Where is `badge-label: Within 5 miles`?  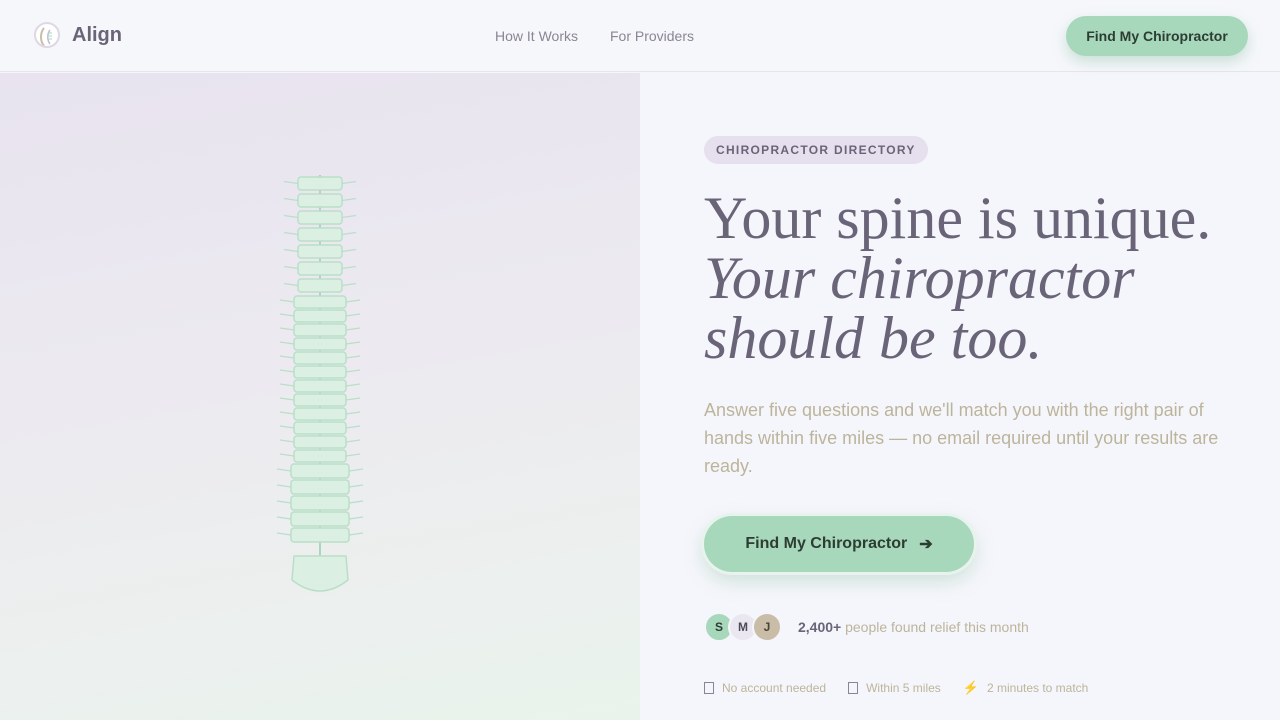
badge-label: Within 5 miles is located at coordinates (903, 688).